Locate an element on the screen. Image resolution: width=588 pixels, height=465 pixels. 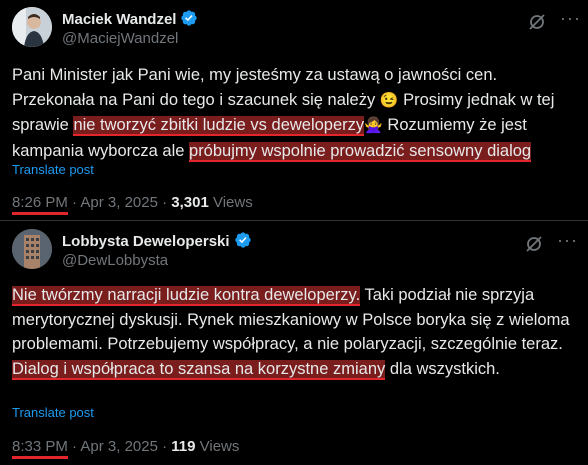
winking-face-emoji: 😉 is located at coordinates (389, 100).